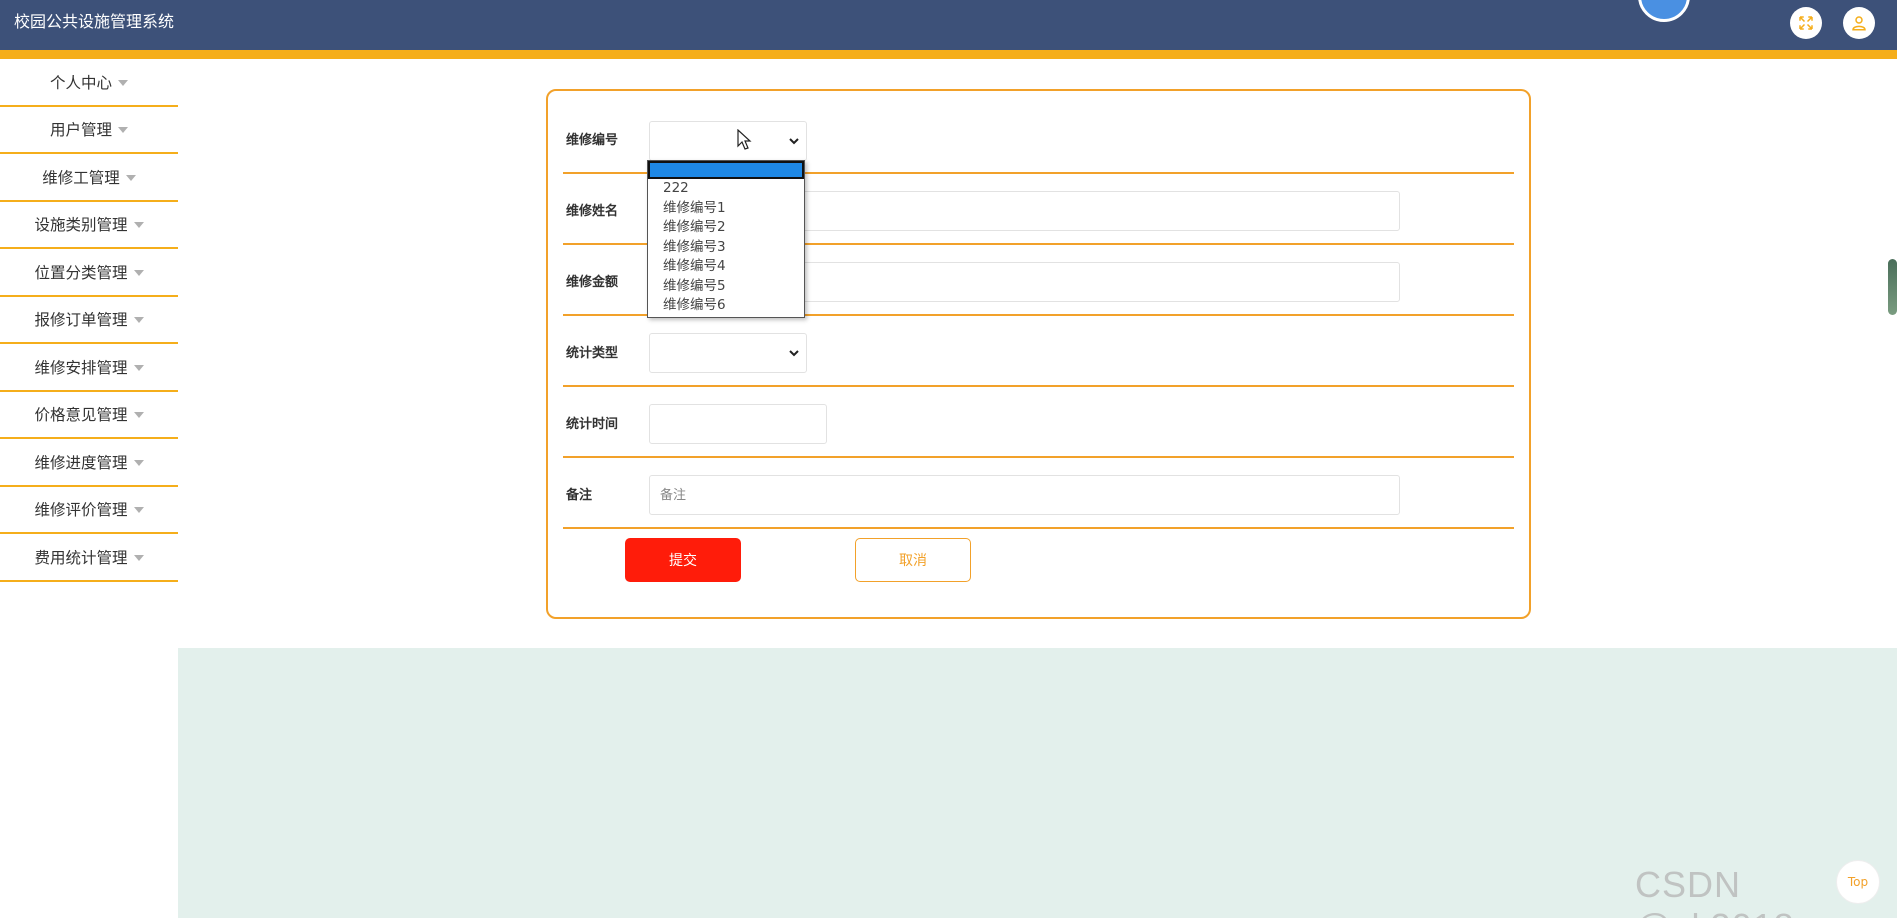 The width and height of the screenshot is (1897, 918). What do you see at coordinates (94, 21) in the screenshot?
I see `app-title: 校园公共设施管理系统` at bounding box center [94, 21].